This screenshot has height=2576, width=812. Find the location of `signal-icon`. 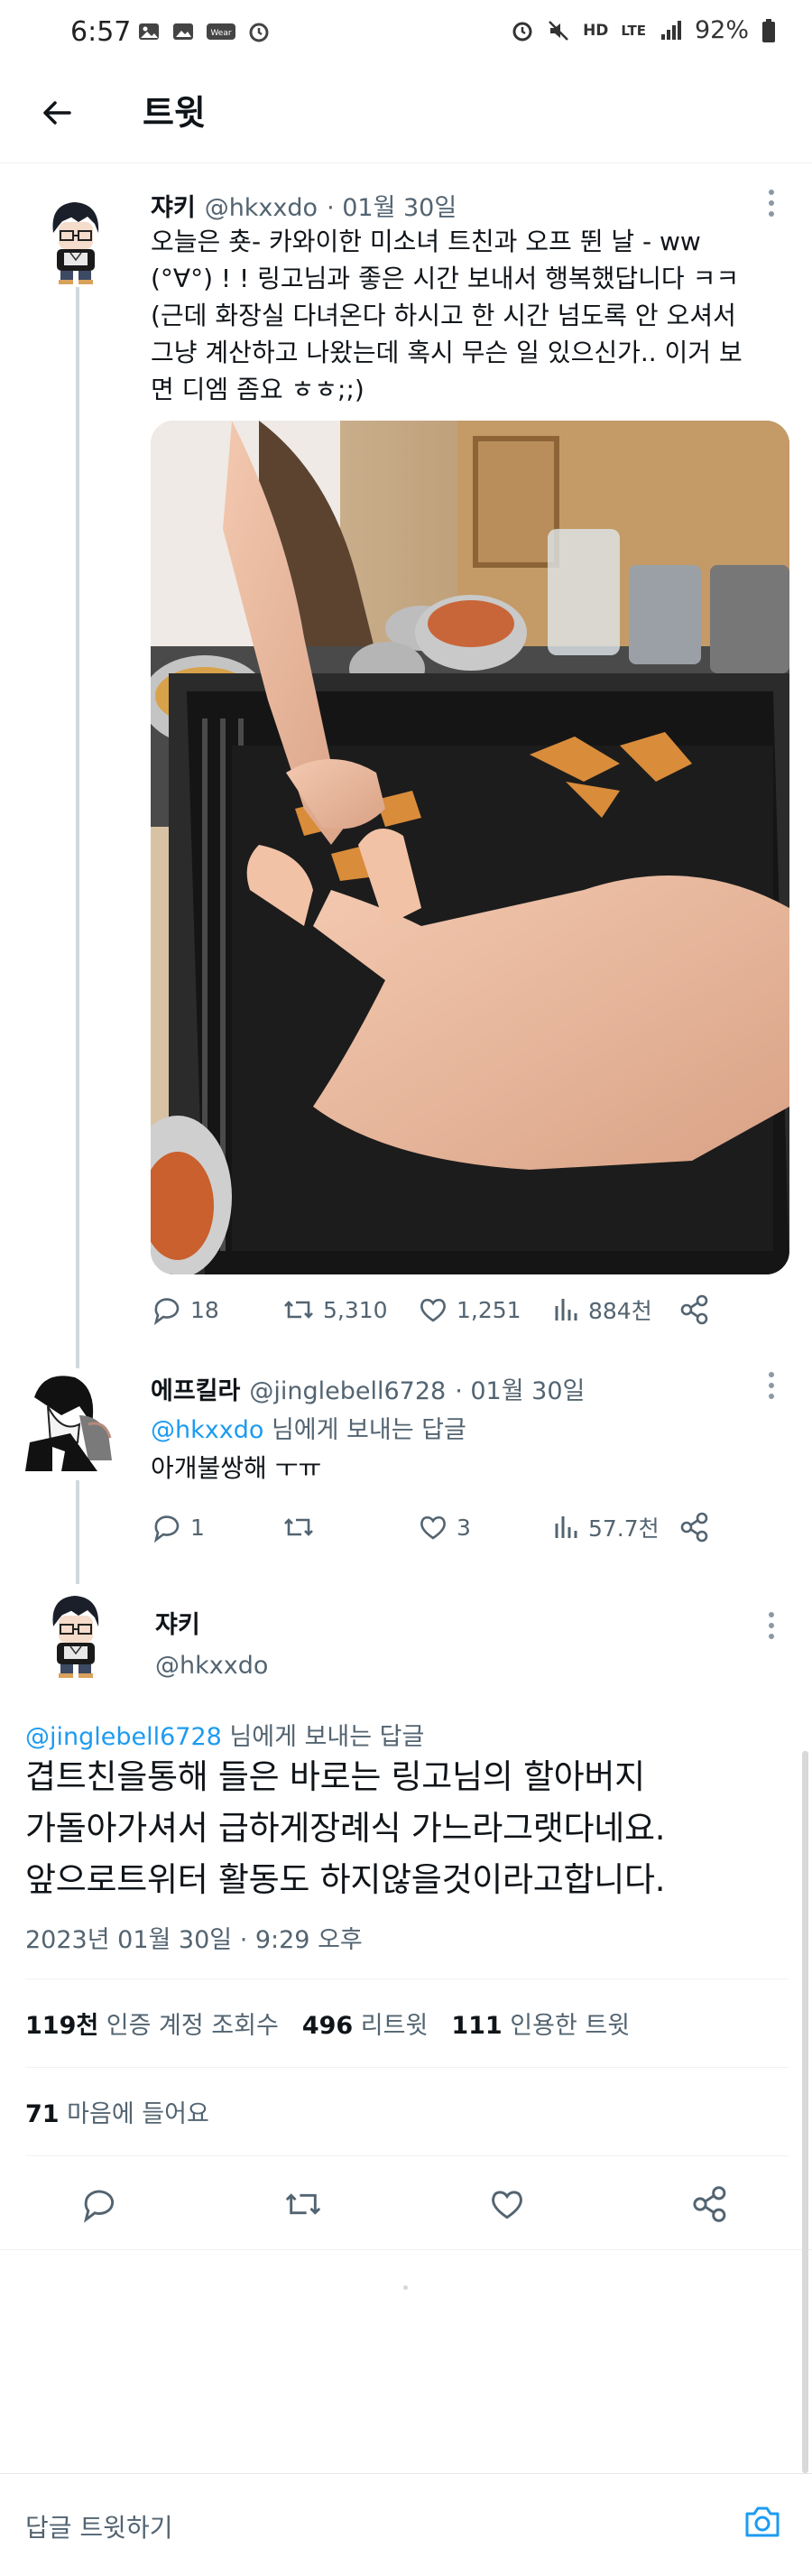

signal-icon is located at coordinates (670, 30).